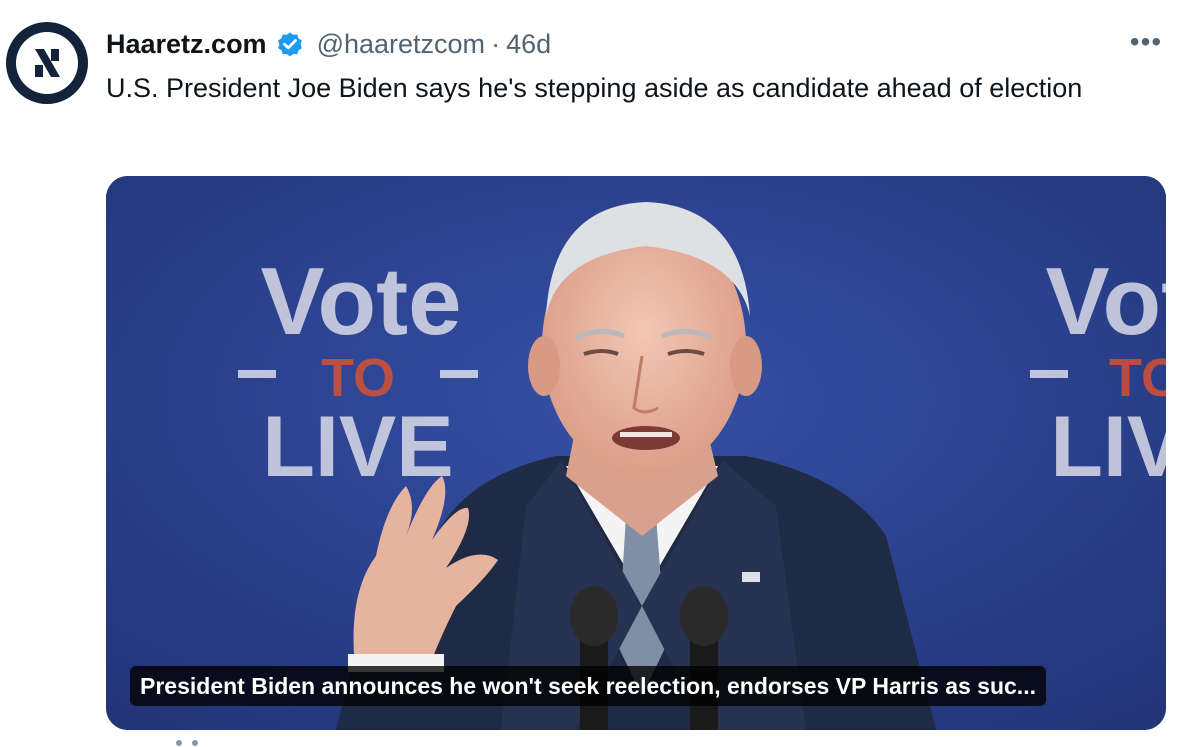 The width and height of the screenshot is (1200, 747). Describe the element at coordinates (401, 44) in the screenshot. I see `author-handle: @haaretzcom` at that location.